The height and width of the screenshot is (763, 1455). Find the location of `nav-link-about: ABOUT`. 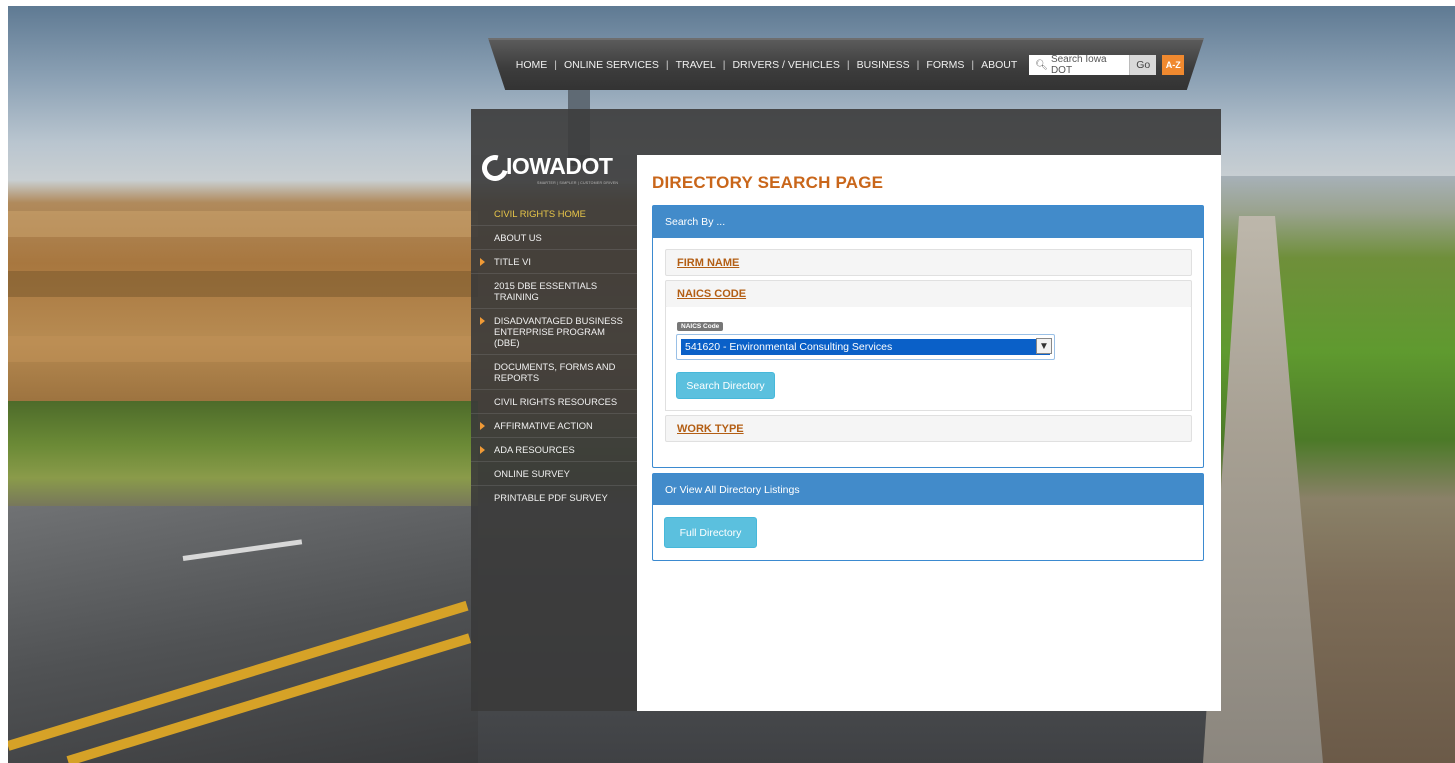

nav-link-about: ABOUT is located at coordinates (999, 65).